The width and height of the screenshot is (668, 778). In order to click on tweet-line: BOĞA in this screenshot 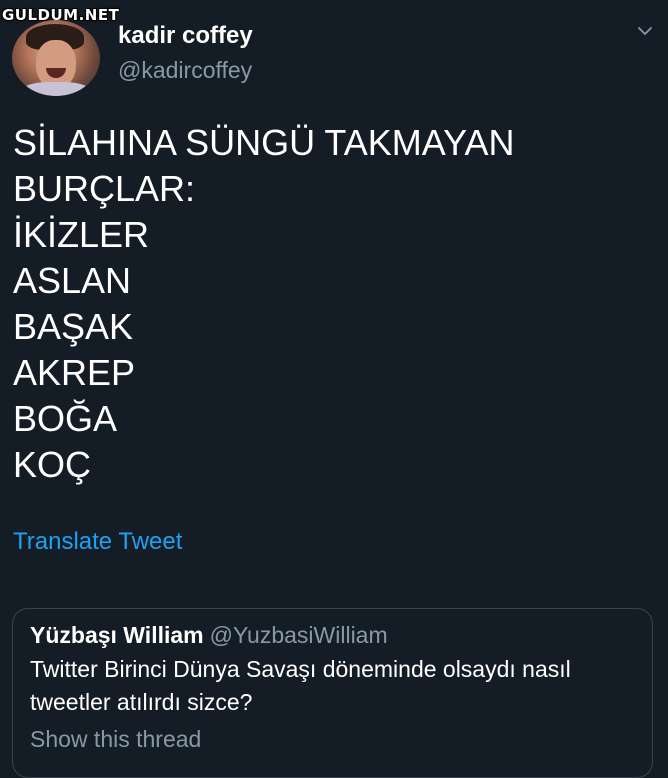, I will do `click(65, 418)`.